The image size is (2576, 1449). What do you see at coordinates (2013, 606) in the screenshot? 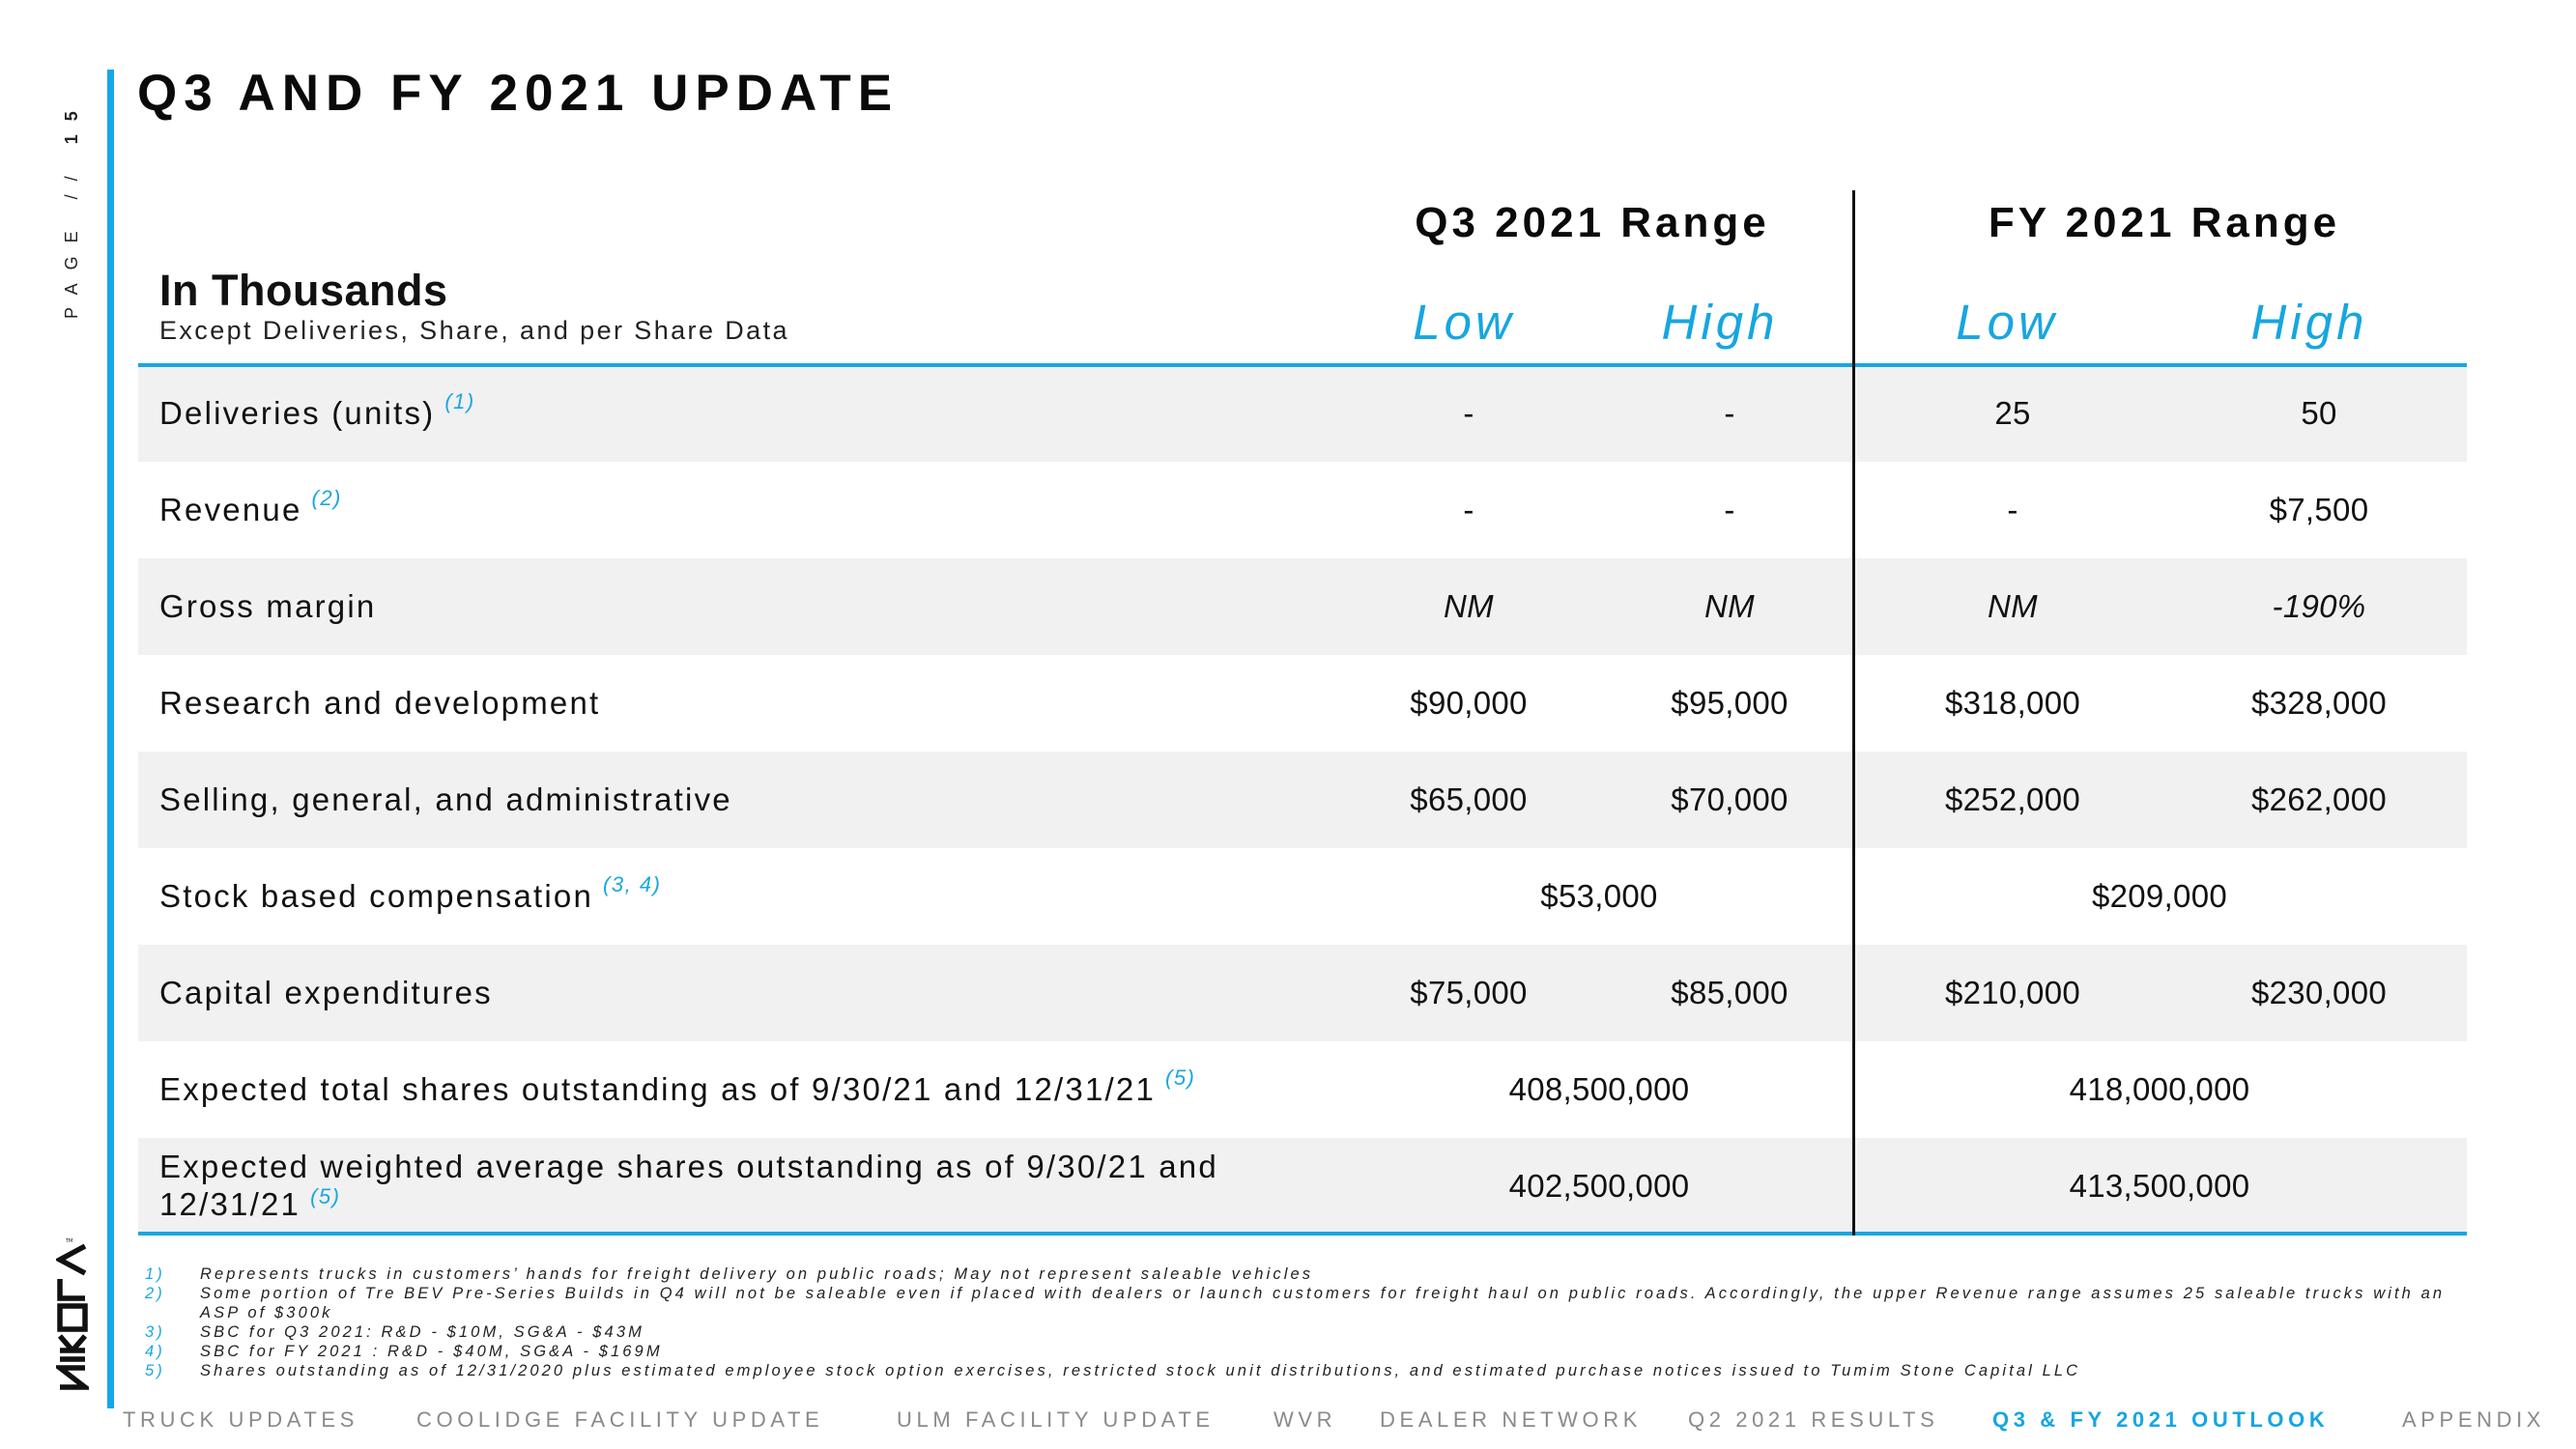
I see `fy-low-value: NM` at bounding box center [2013, 606].